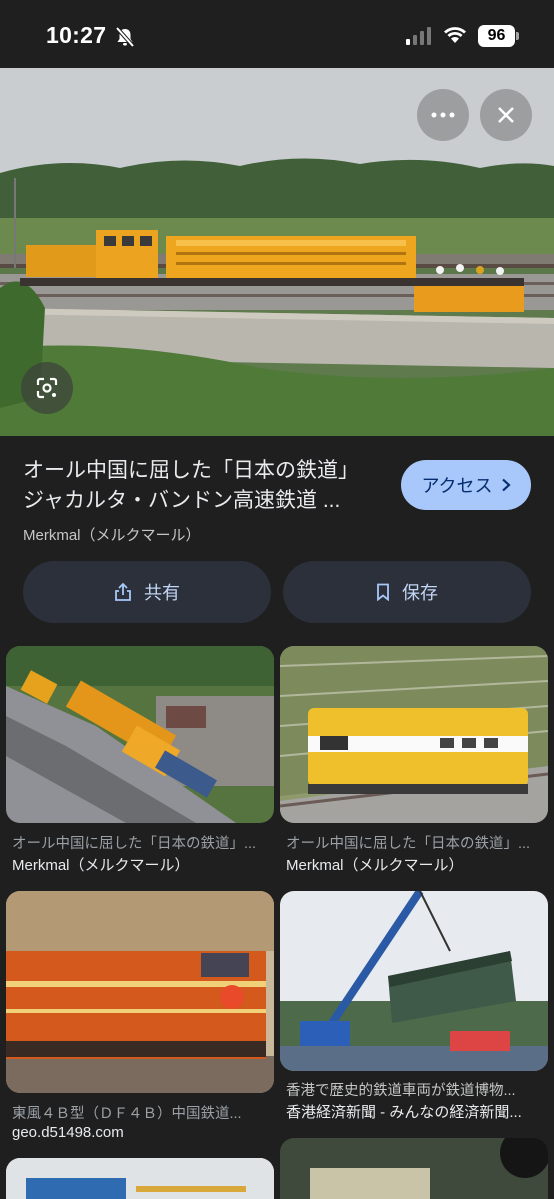 The height and width of the screenshot is (1199, 554). I want to click on related-card-3: 東風４Ｂ型（ＤＦ４Ｂ）中国鉄道... geo.d51498.com, so click(140, 1018).